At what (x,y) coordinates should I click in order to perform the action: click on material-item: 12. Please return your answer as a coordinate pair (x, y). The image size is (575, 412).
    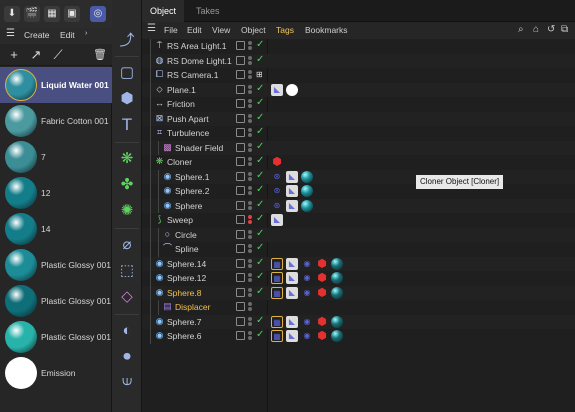
    Looking at the image, I should click on (56, 193).